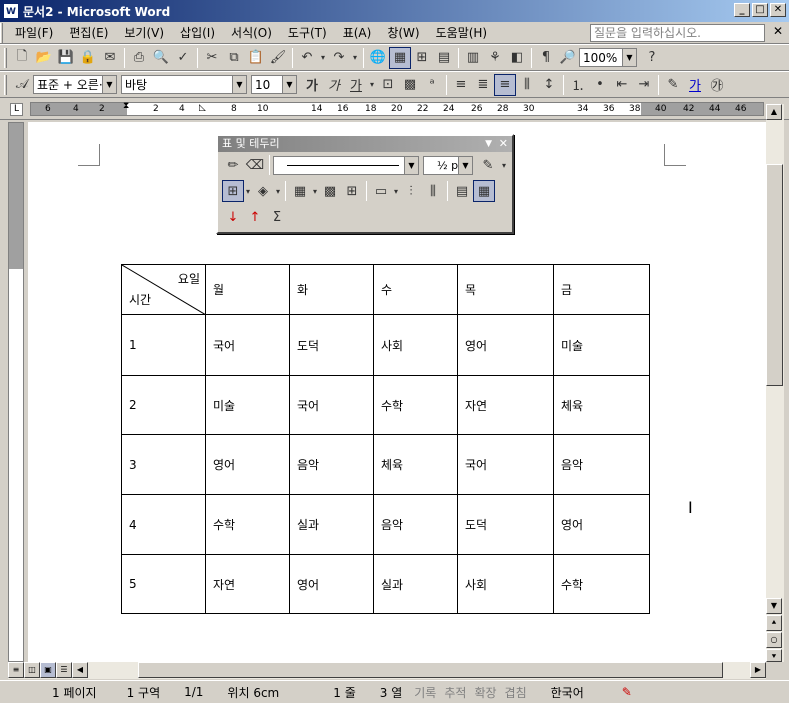 The width and height of the screenshot is (789, 703). I want to click on sort-ascending-icon: ↓, so click(233, 217).